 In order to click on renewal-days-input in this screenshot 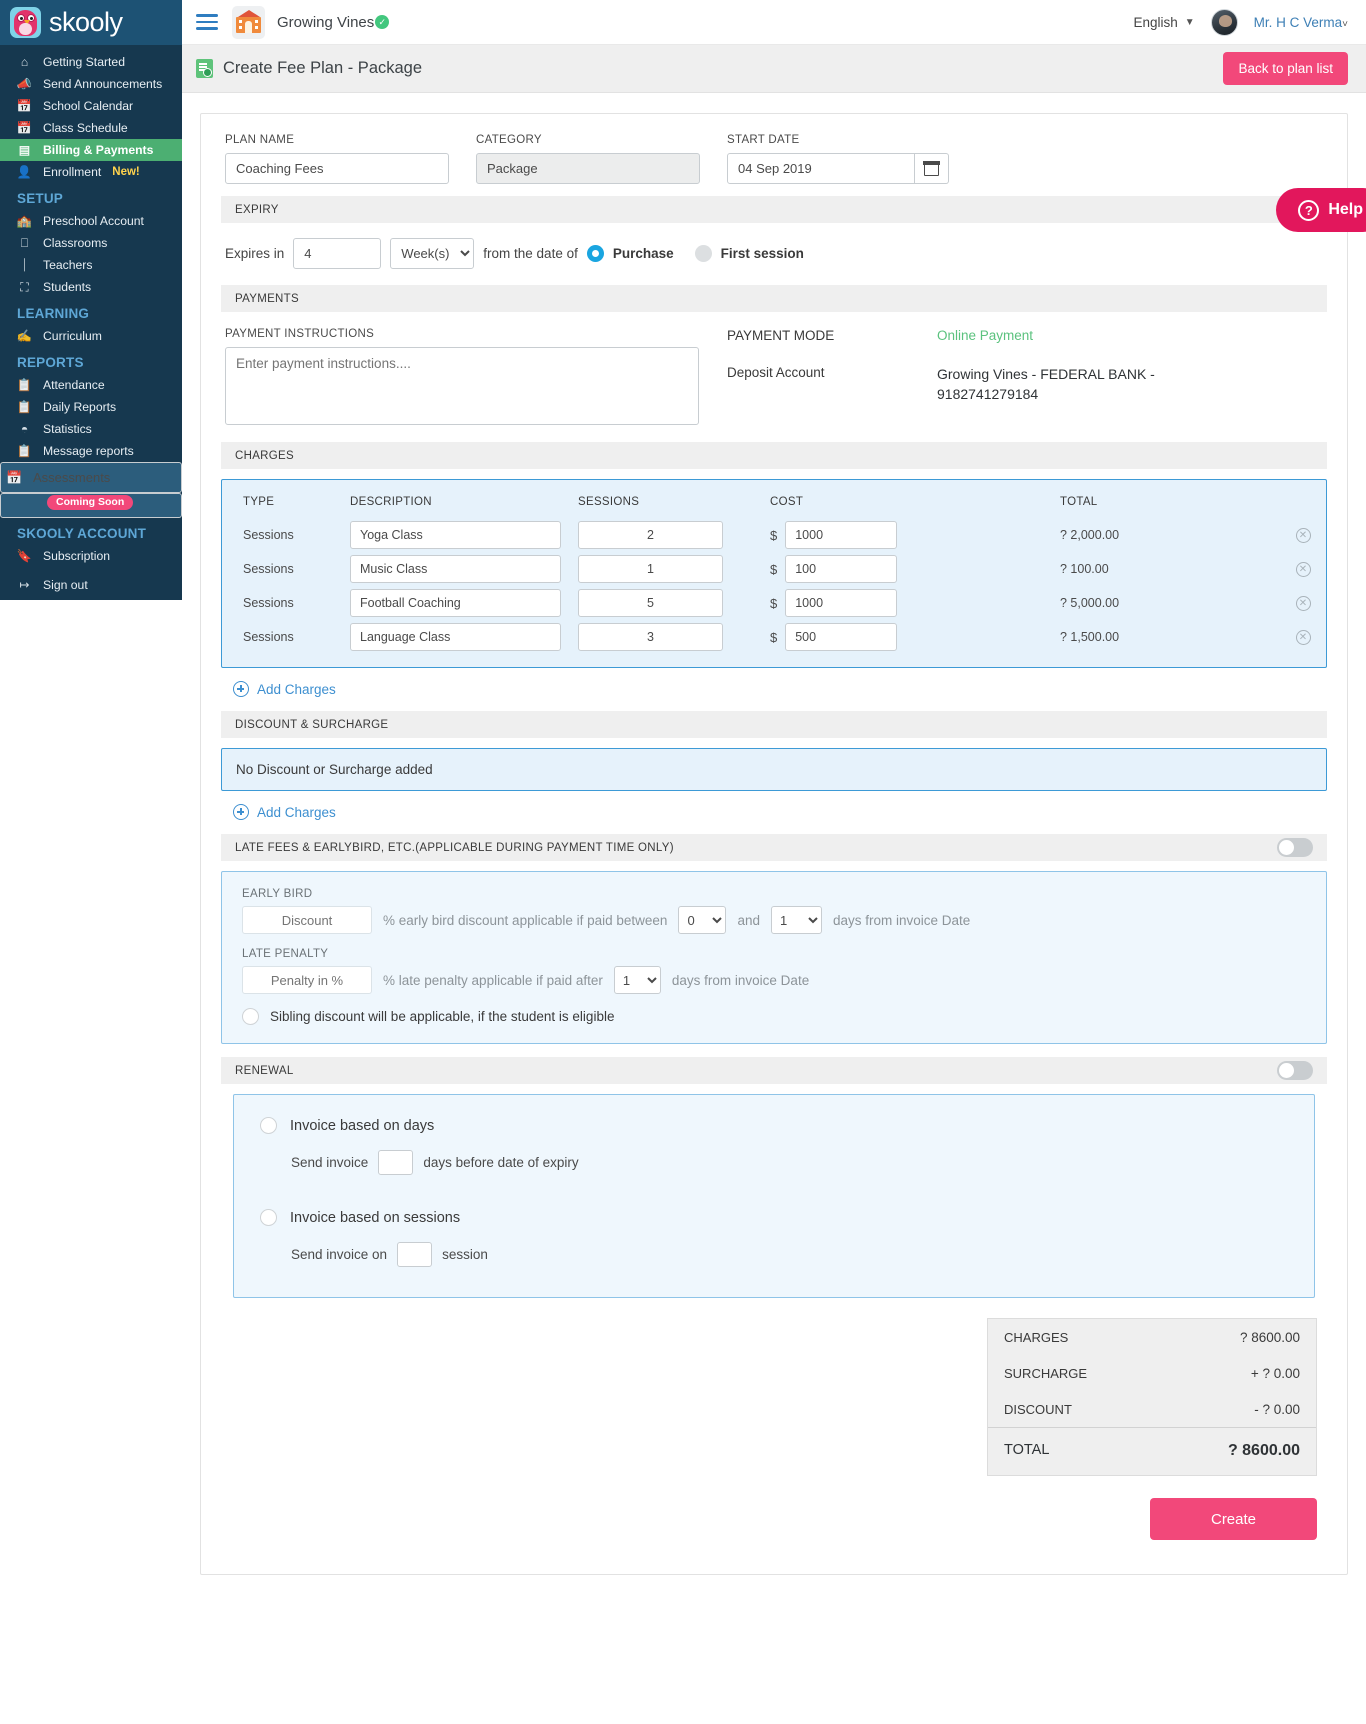, I will do `click(396, 1162)`.